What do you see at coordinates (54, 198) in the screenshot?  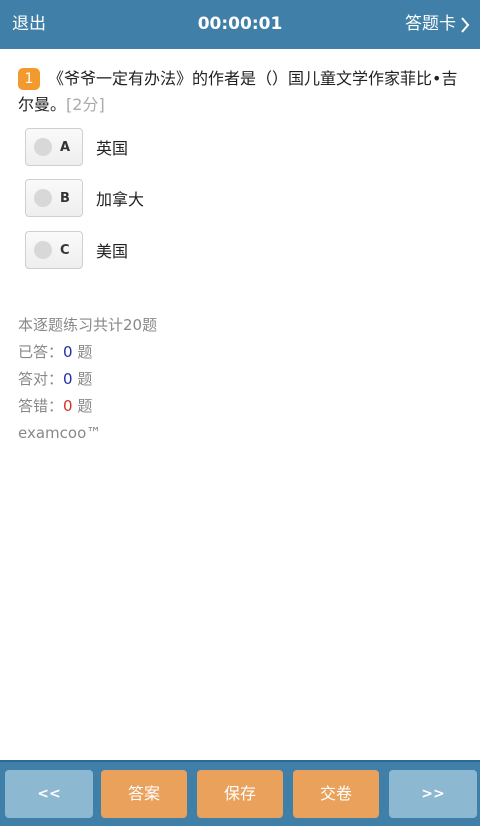 I see `option-b-selector: B` at bounding box center [54, 198].